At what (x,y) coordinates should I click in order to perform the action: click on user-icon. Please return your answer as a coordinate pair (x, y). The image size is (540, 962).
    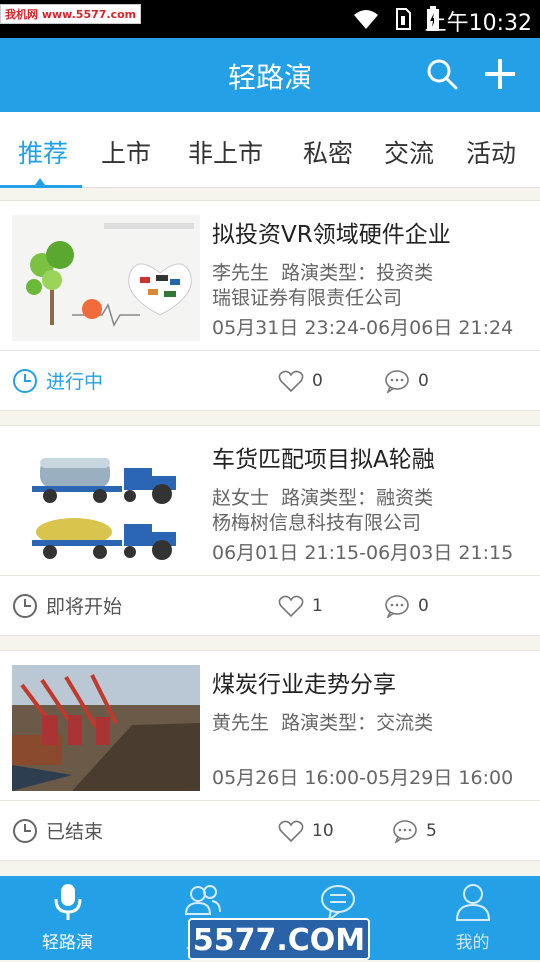
    Looking at the image, I should click on (473, 902).